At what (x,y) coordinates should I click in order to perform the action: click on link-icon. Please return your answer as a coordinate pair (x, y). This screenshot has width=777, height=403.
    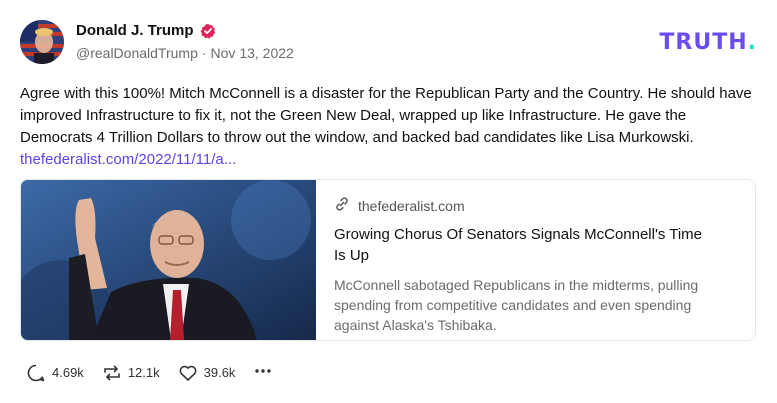
    Looking at the image, I should click on (342, 205).